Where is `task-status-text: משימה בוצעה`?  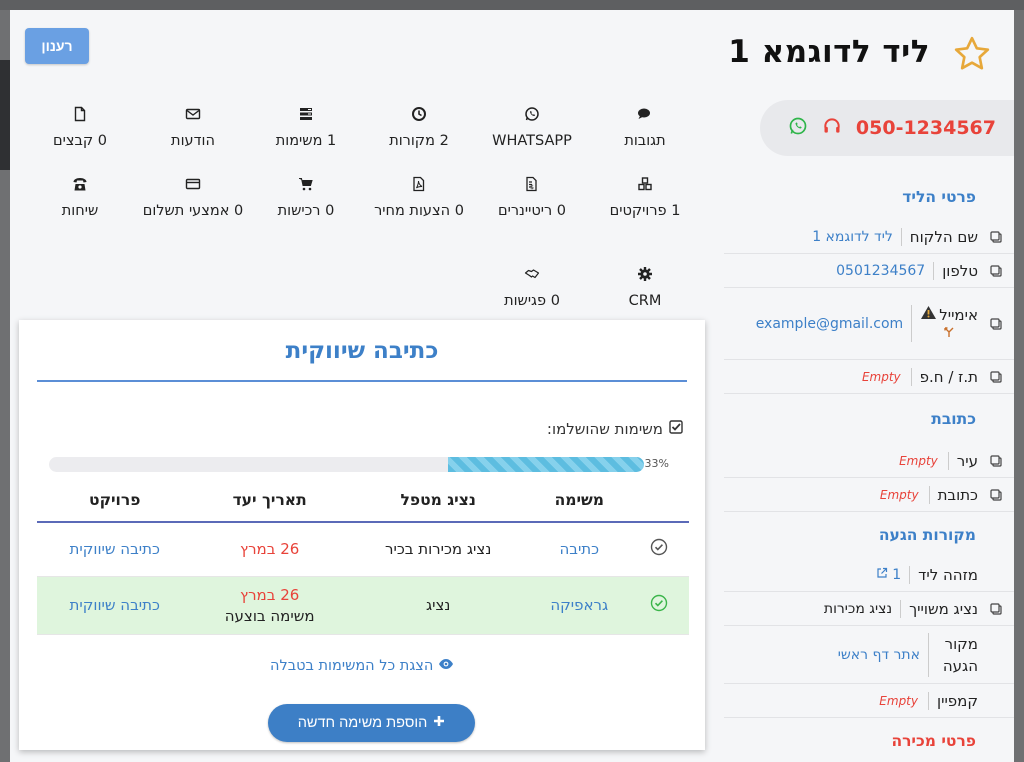 task-status-text: משימה בוצעה is located at coordinates (269, 615).